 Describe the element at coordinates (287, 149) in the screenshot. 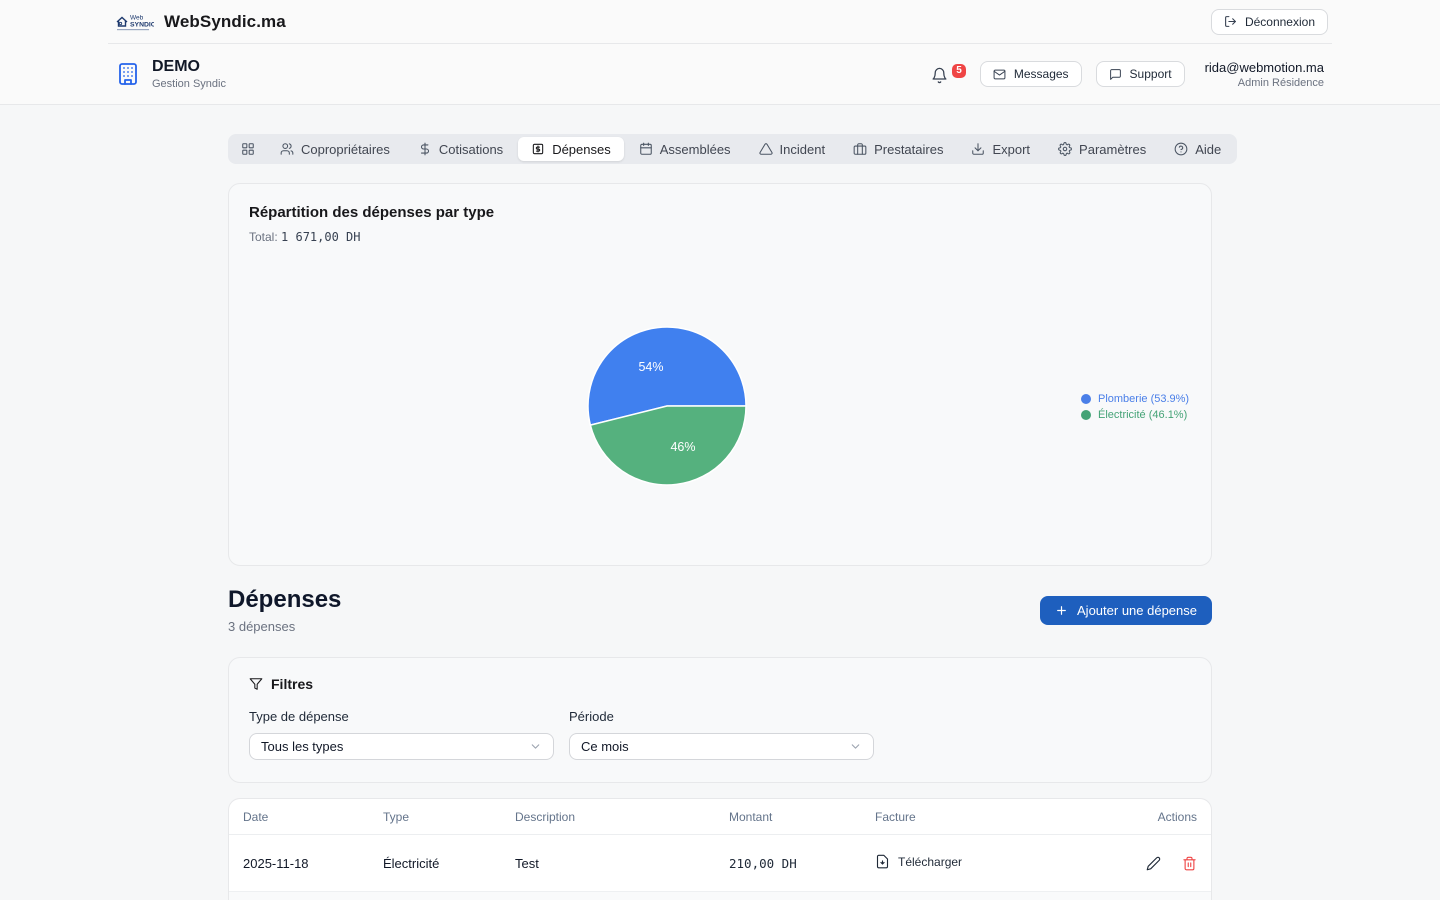

I see `users-icon` at that location.